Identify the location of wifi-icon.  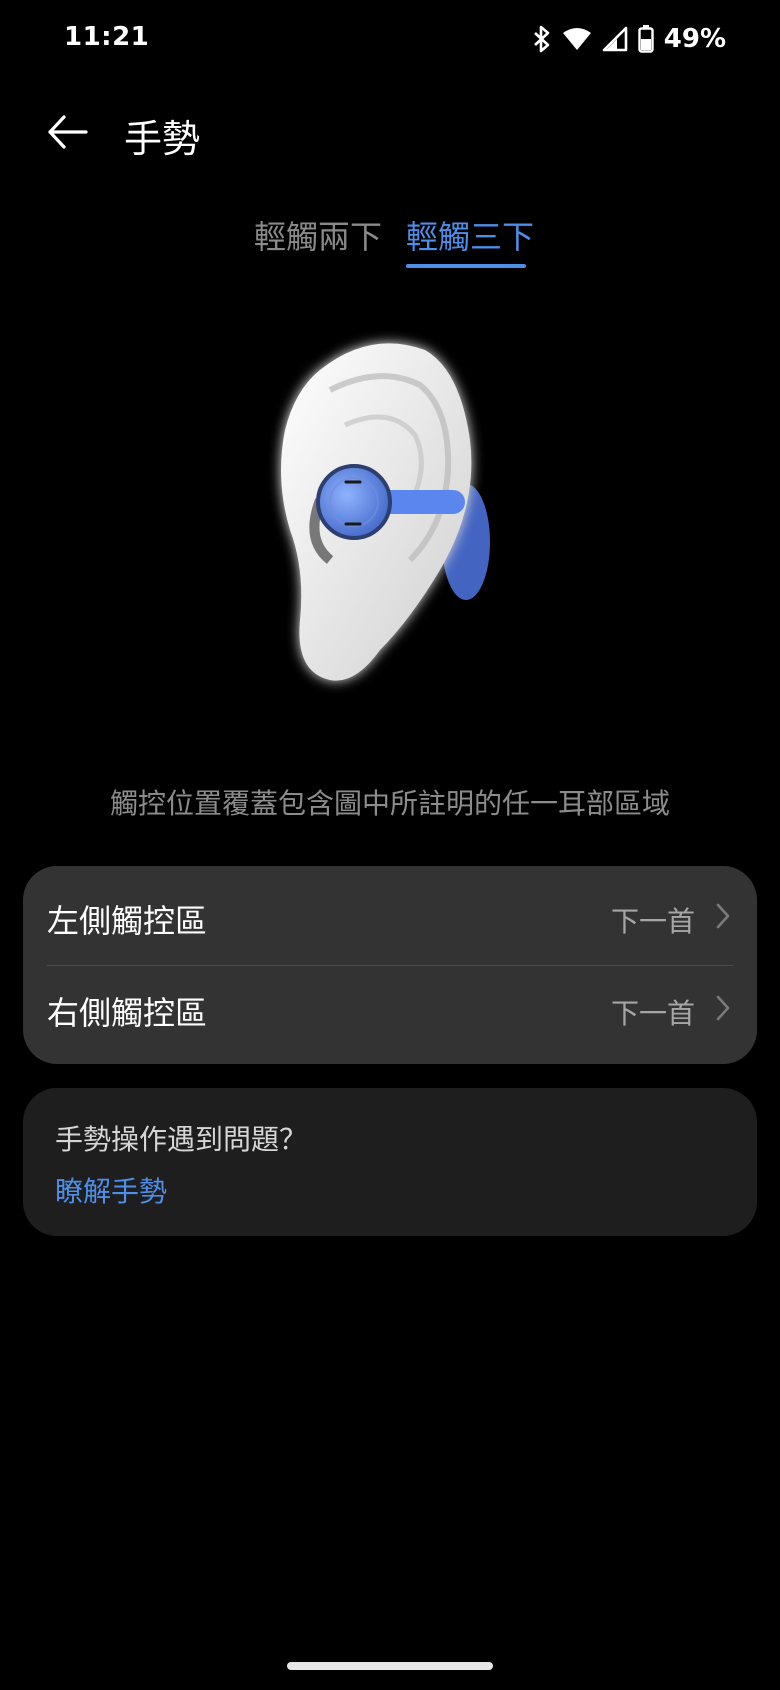
(576, 39).